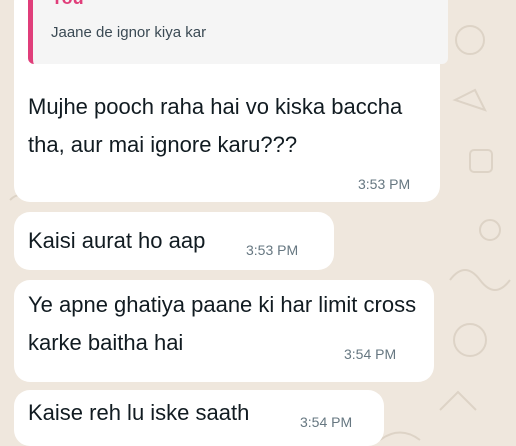 The width and height of the screenshot is (516, 446). I want to click on message-bubble: Kaise reh lu iske saath 3:54 PM, so click(199, 418).